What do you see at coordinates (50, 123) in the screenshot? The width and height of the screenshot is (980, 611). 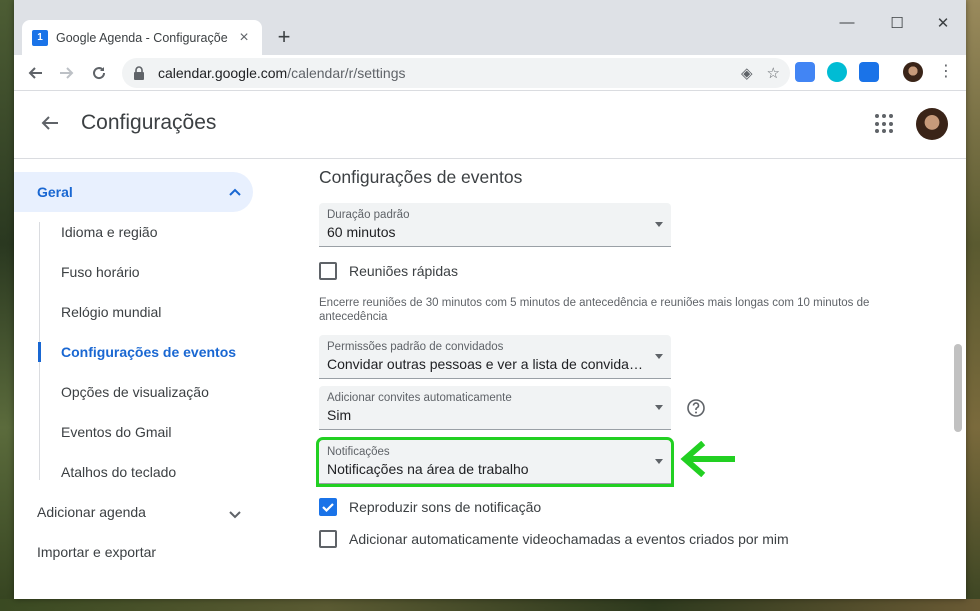 I see `back-arrow-icon` at bounding box center [50, 123].